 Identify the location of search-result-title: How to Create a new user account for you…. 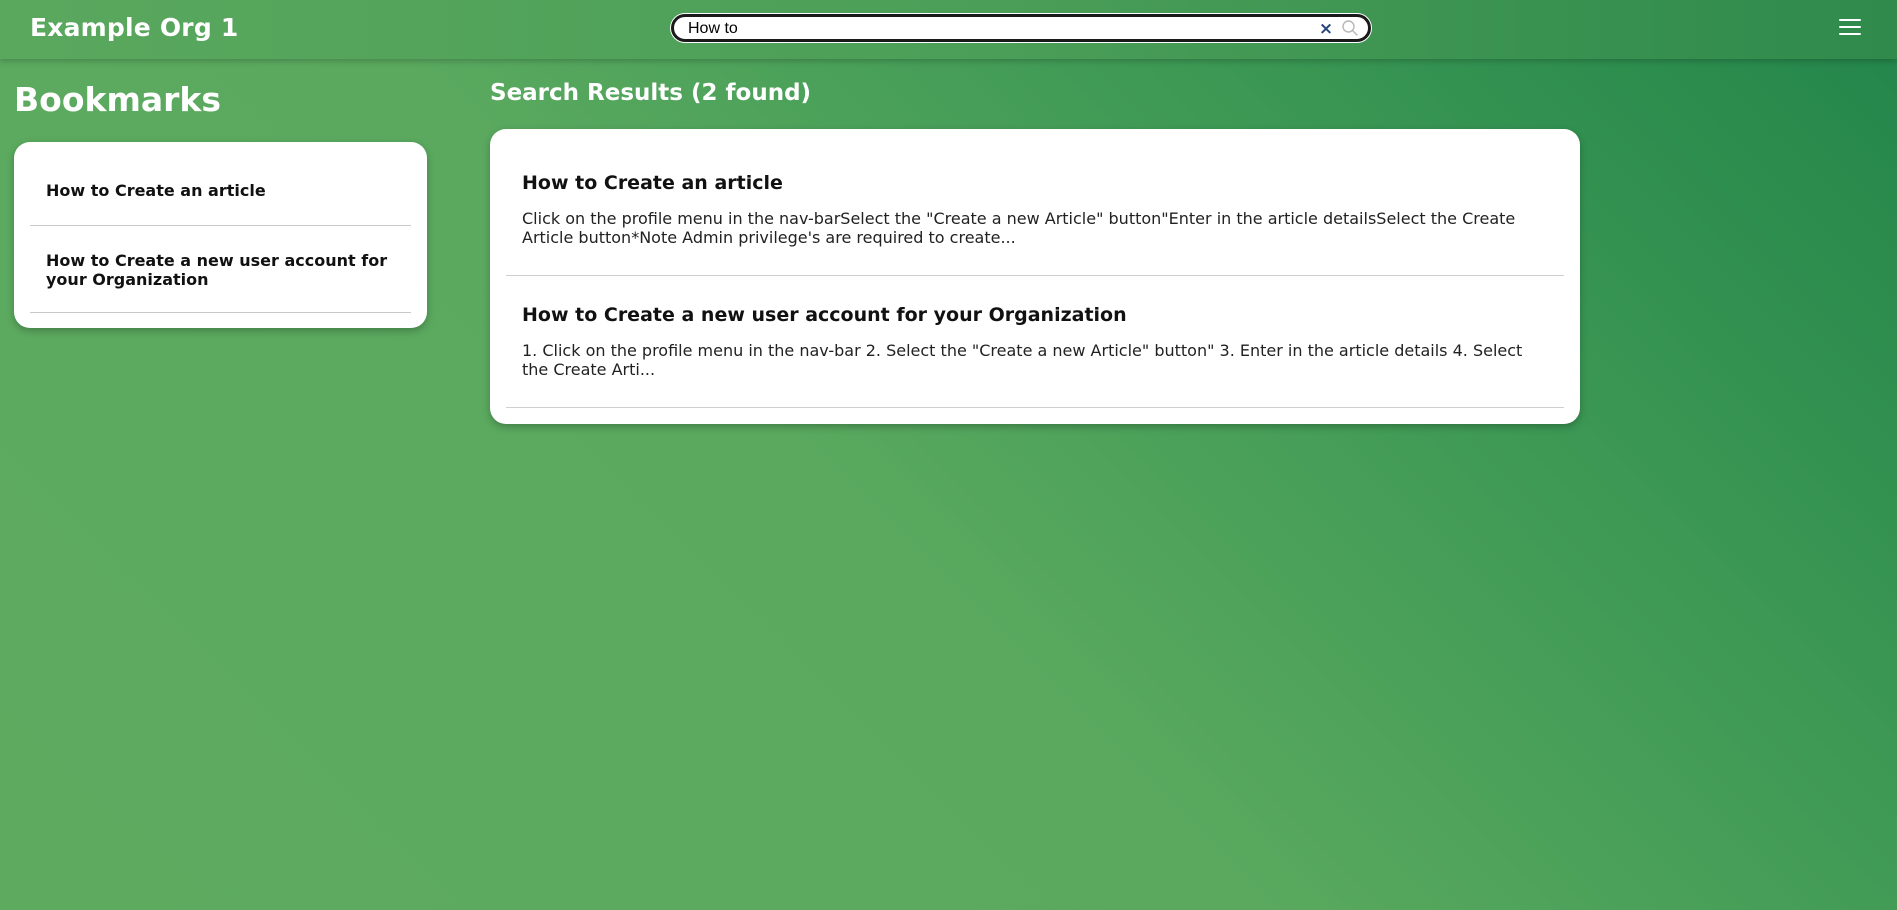
(1035, 315).